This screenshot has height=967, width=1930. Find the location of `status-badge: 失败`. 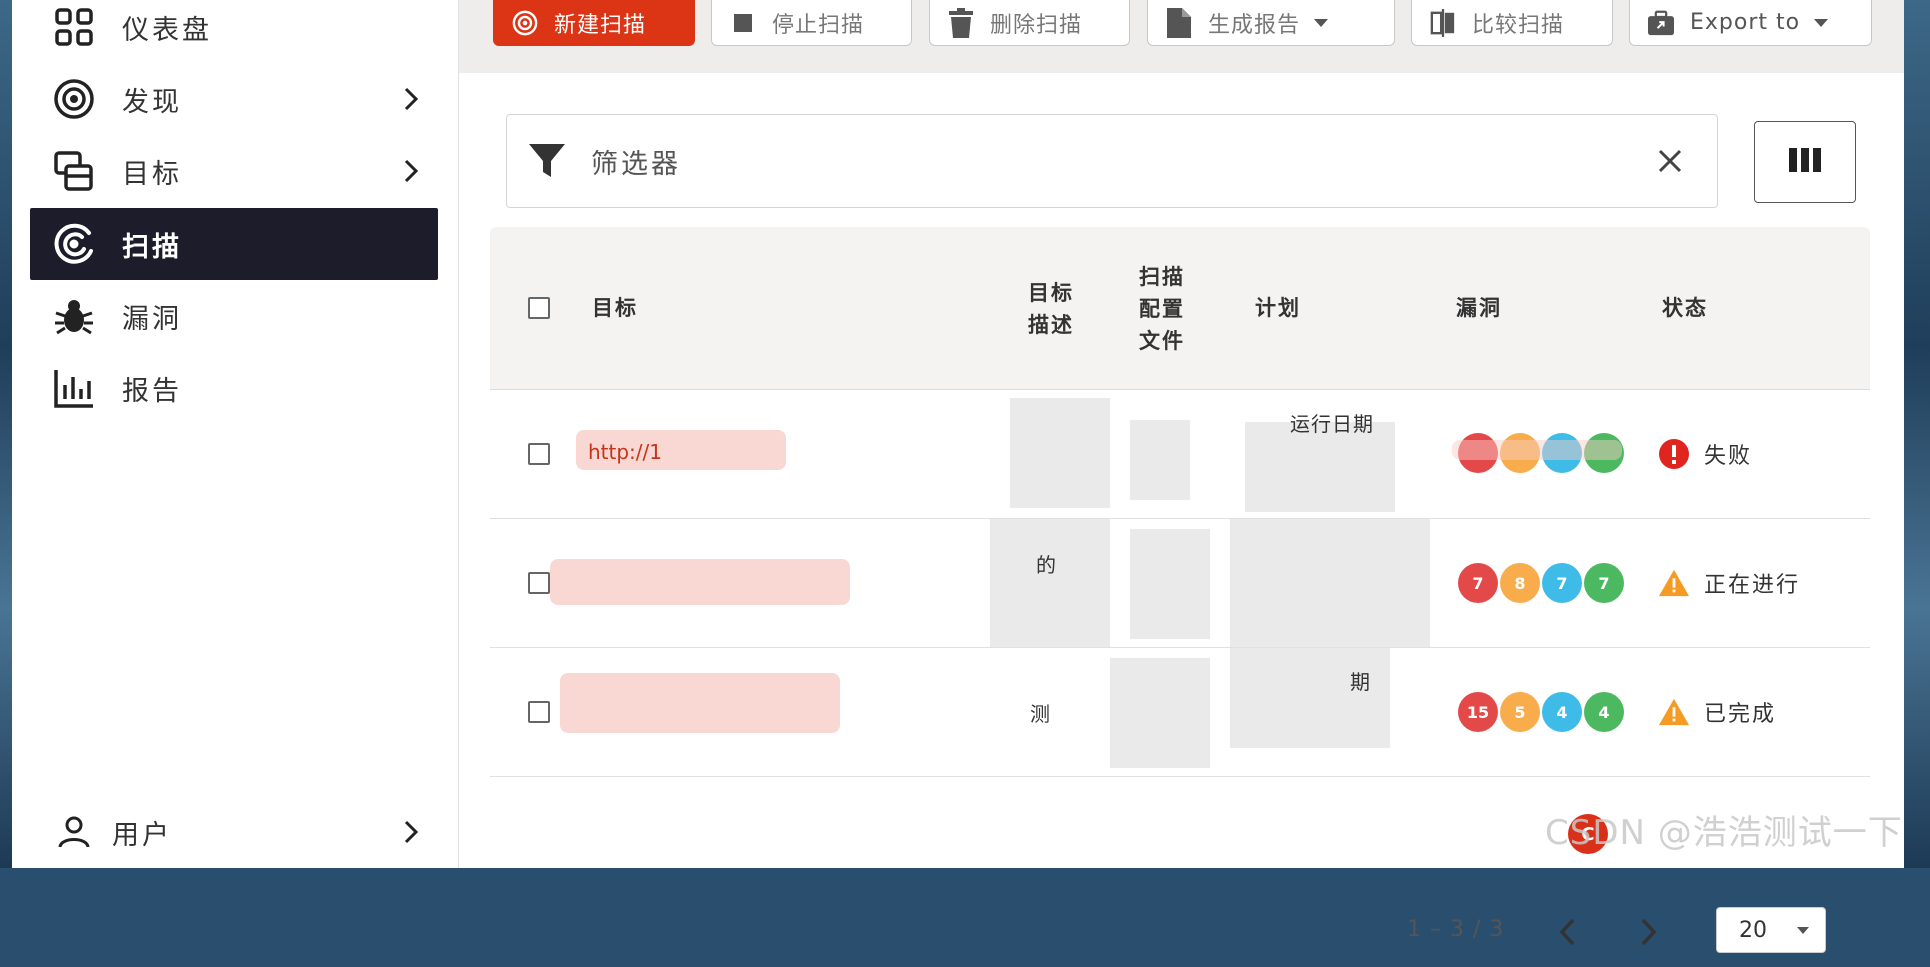

status-badge: 失败 is located at coordinates (1705, 454).